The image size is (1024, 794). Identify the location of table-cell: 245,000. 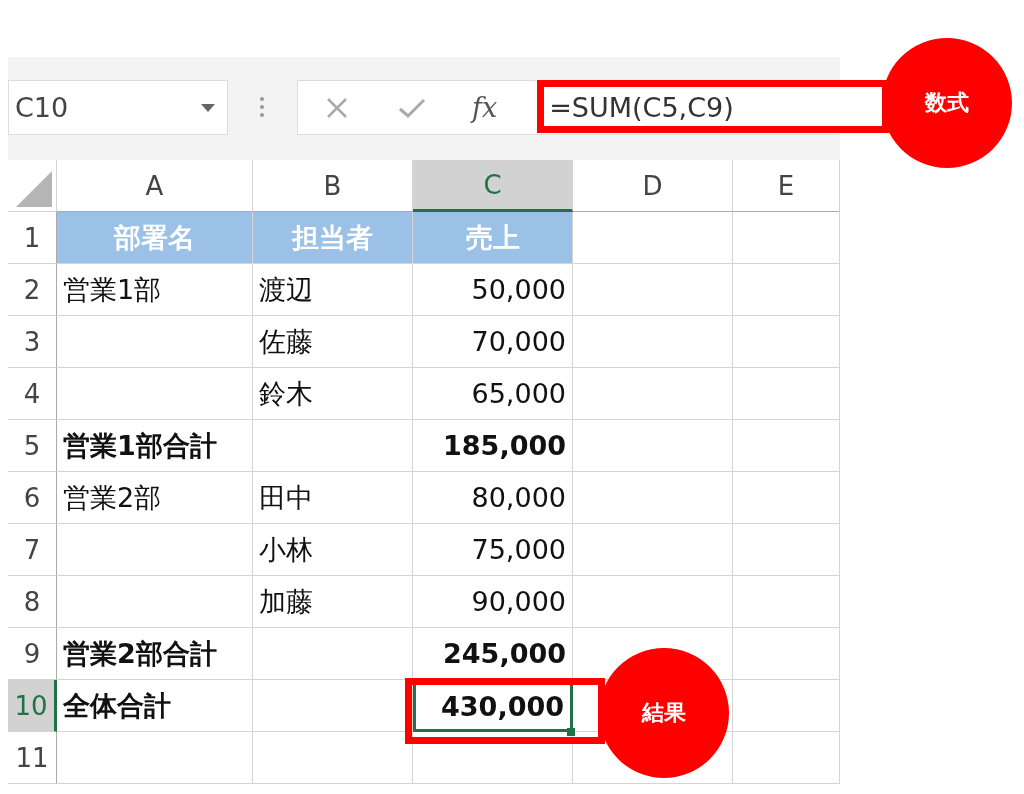
(493, 654).